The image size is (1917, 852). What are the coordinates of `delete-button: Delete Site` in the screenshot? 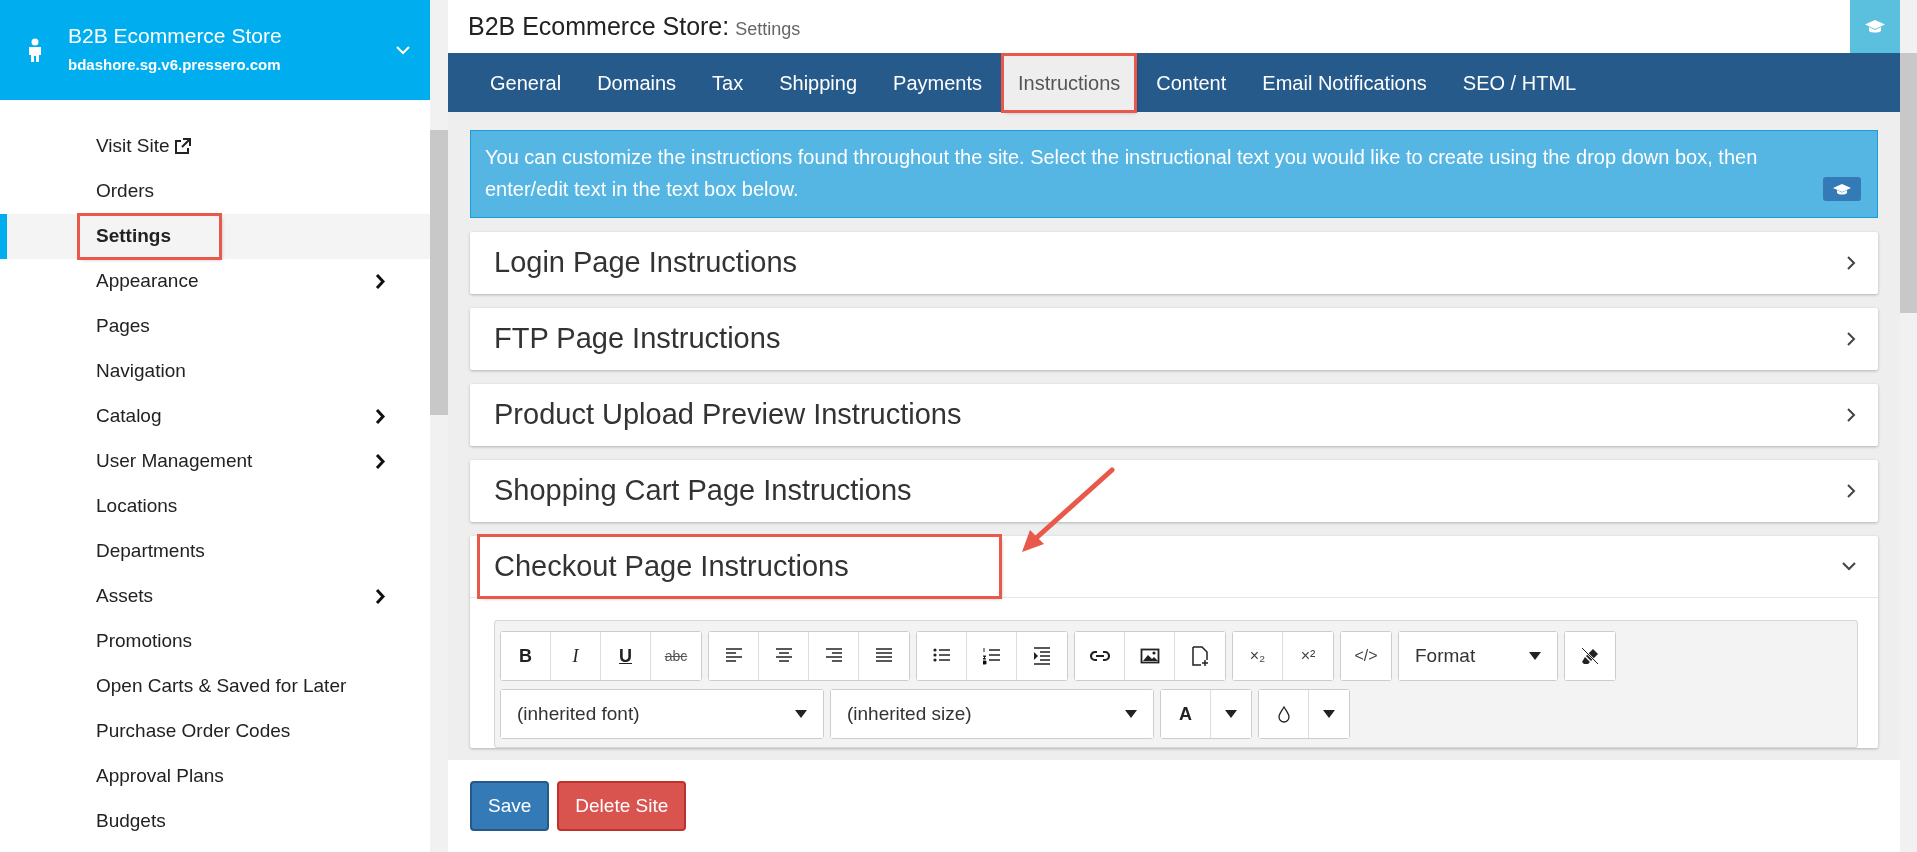 It's located at (622, 806).